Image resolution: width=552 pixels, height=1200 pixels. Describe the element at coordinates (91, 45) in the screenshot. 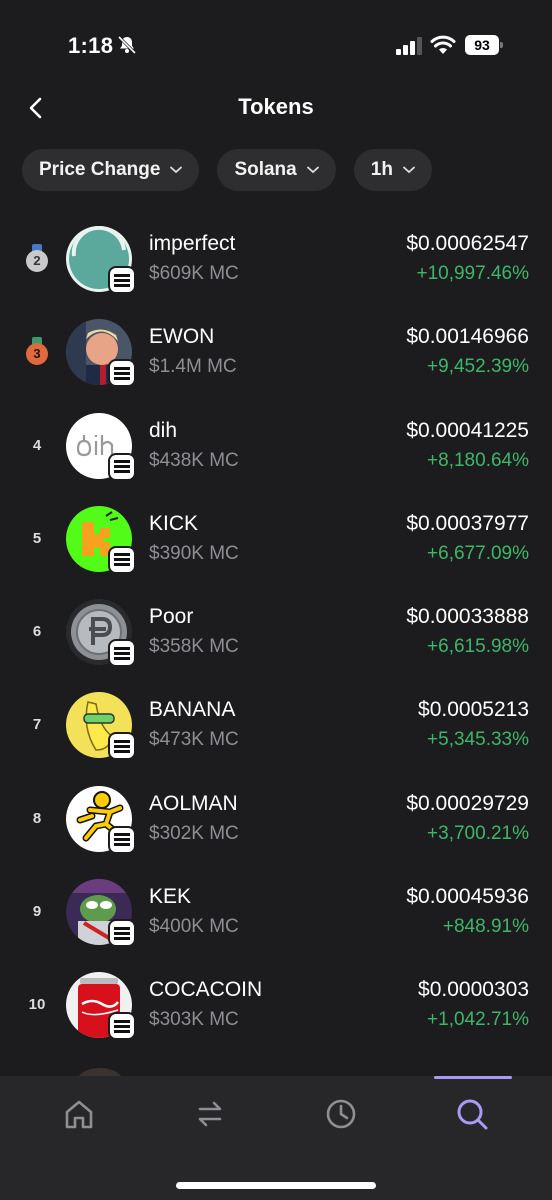

I see `status-time: 1:18` at that location.